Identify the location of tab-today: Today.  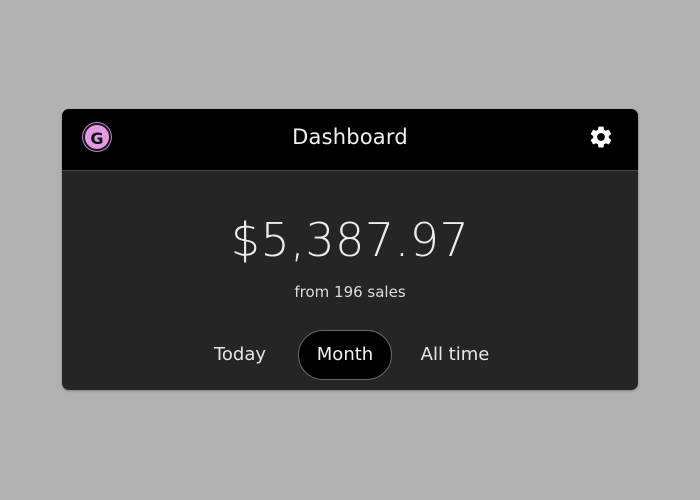
(240, 355).